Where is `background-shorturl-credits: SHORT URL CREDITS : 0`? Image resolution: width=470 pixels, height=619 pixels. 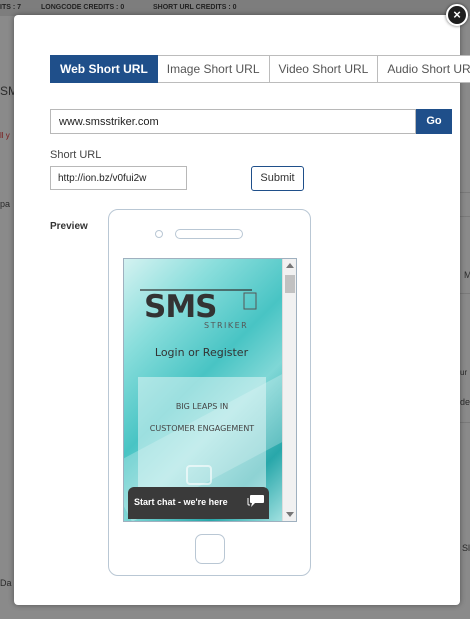 background-shorturl-credits: SHORT URL CREDITS : 0 is located at coordinates (195, 7).